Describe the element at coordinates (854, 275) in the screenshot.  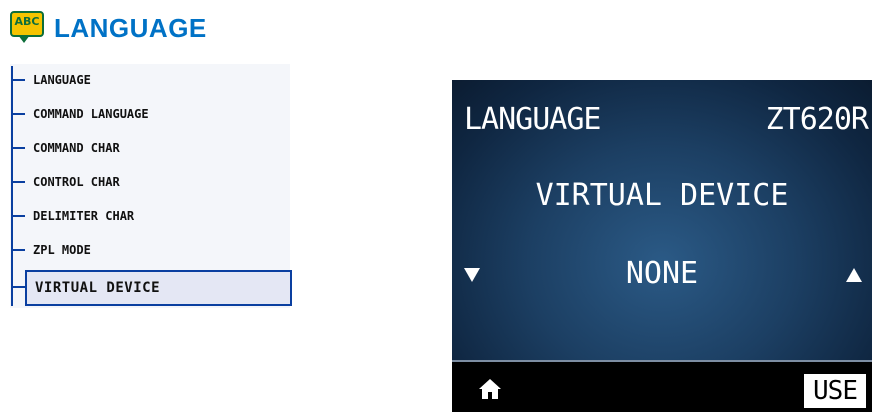
I see `scroll-up-arrow-icon` at that location.